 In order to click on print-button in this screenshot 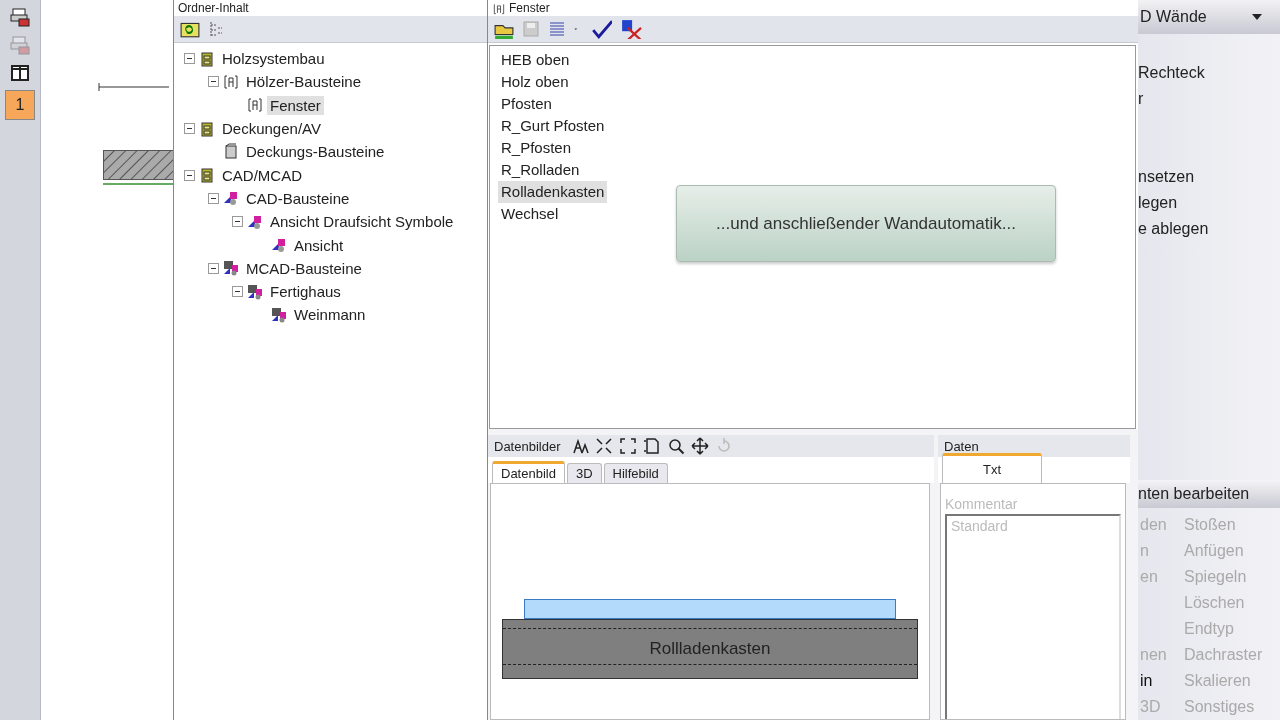, I will do `click(20, 17)`.